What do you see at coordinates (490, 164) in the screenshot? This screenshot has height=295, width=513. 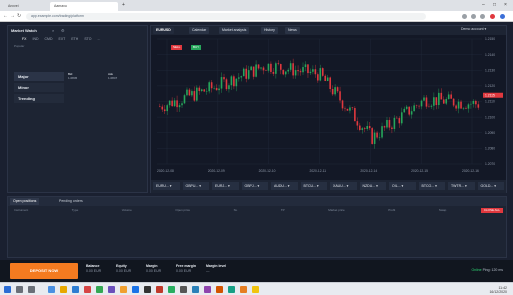 I see `price-axis-label: 1.2070` at bounding box center [490, 164].